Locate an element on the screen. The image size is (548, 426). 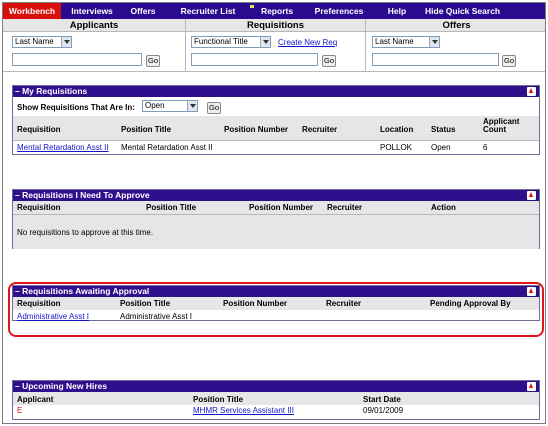
offers-search-input is located at coordinates (435, 59).